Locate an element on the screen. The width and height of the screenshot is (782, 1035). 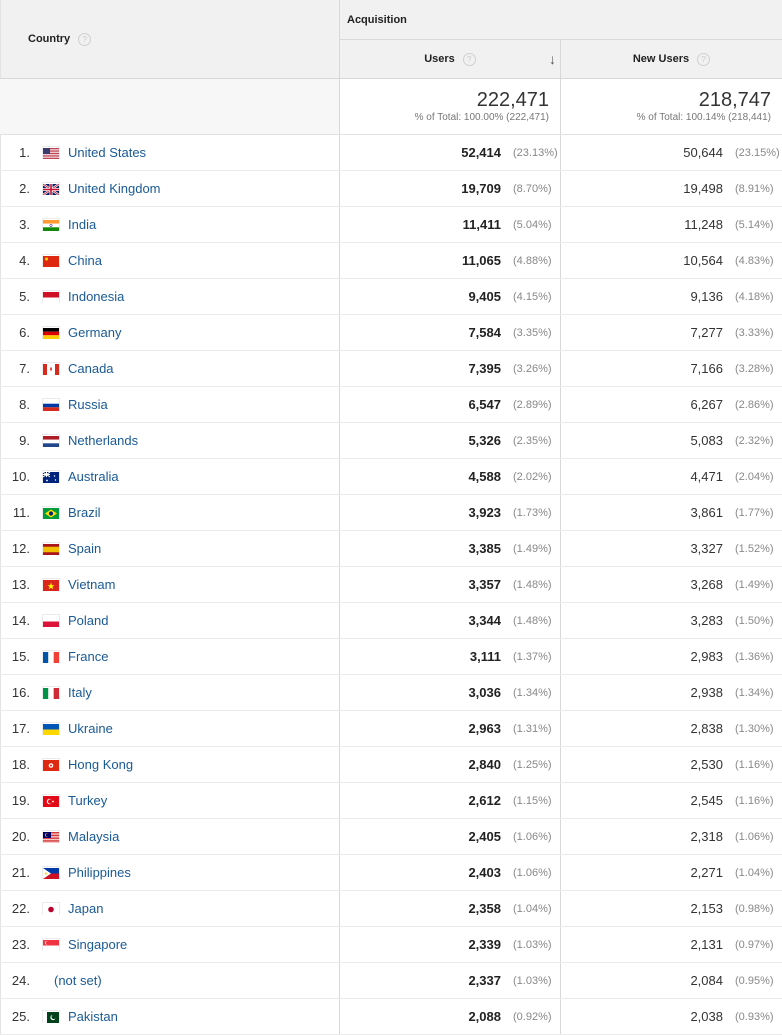
country-cell: 8. Russia is located at coordinates (170, 404).